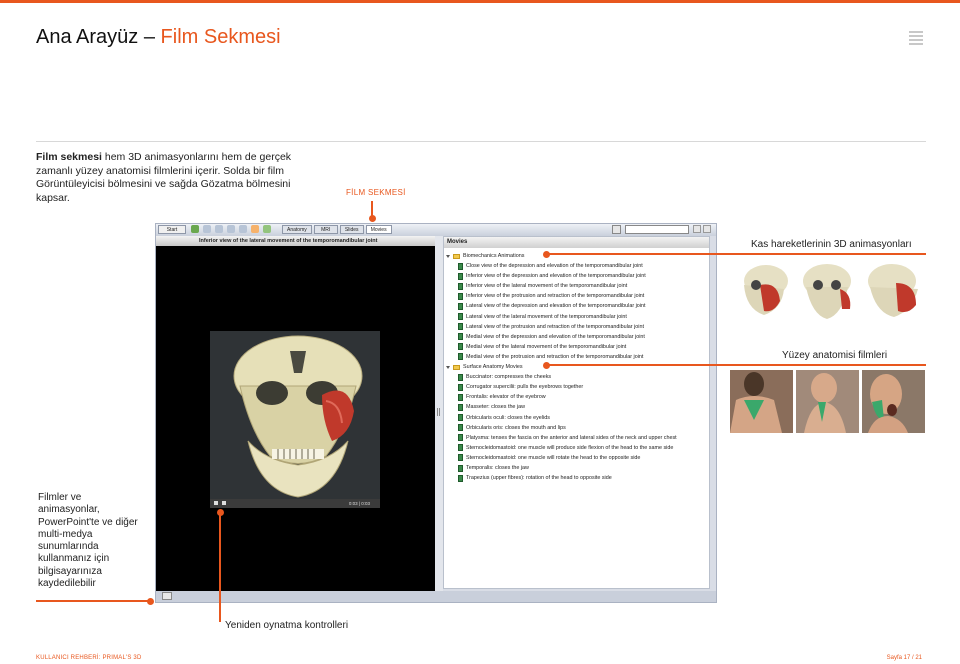  Describe the element at coordinates (224, 503) in the screenshot. I see `stop-icon` at that location.